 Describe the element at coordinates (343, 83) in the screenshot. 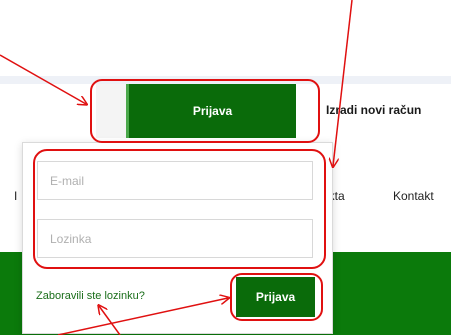

I see `arrow-to-login-fields` at that location.